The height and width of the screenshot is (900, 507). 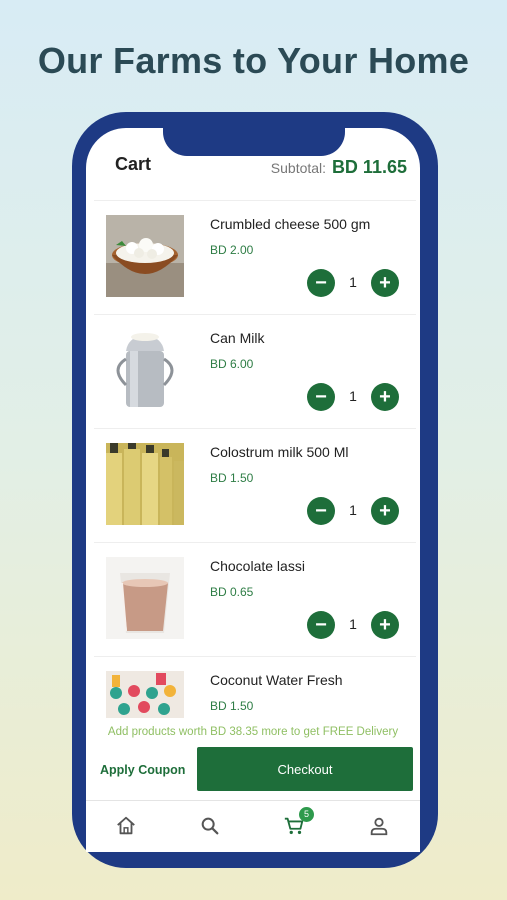 What do you see at coordinates (257, 566) in the screenshot?
I see `item-name: Chocolate lassi` at bounding box center [257, 566].